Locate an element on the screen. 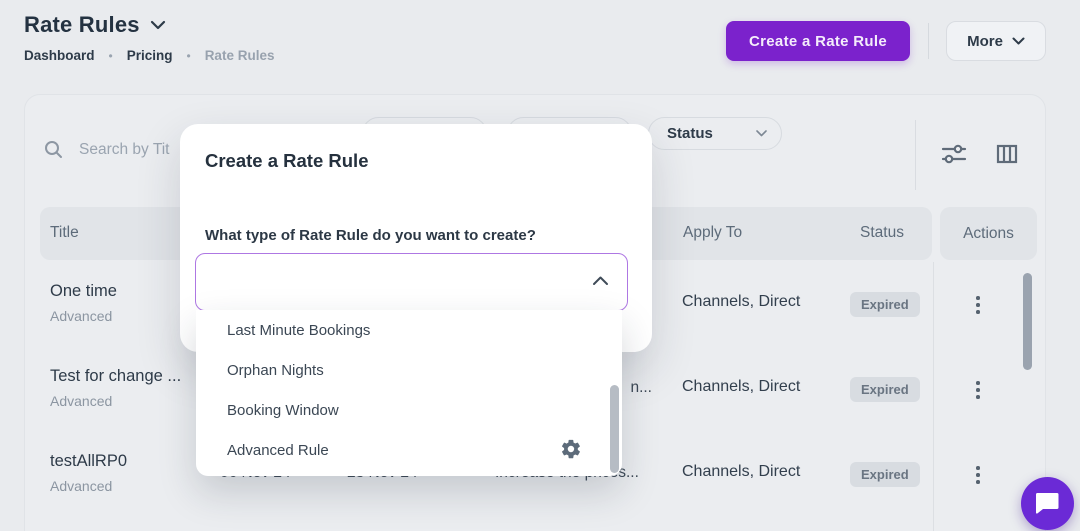 The height and width of the screenshot is (531, 1080). rule-type-option-label: Orphan Nights is located at coordinates (275, 370).